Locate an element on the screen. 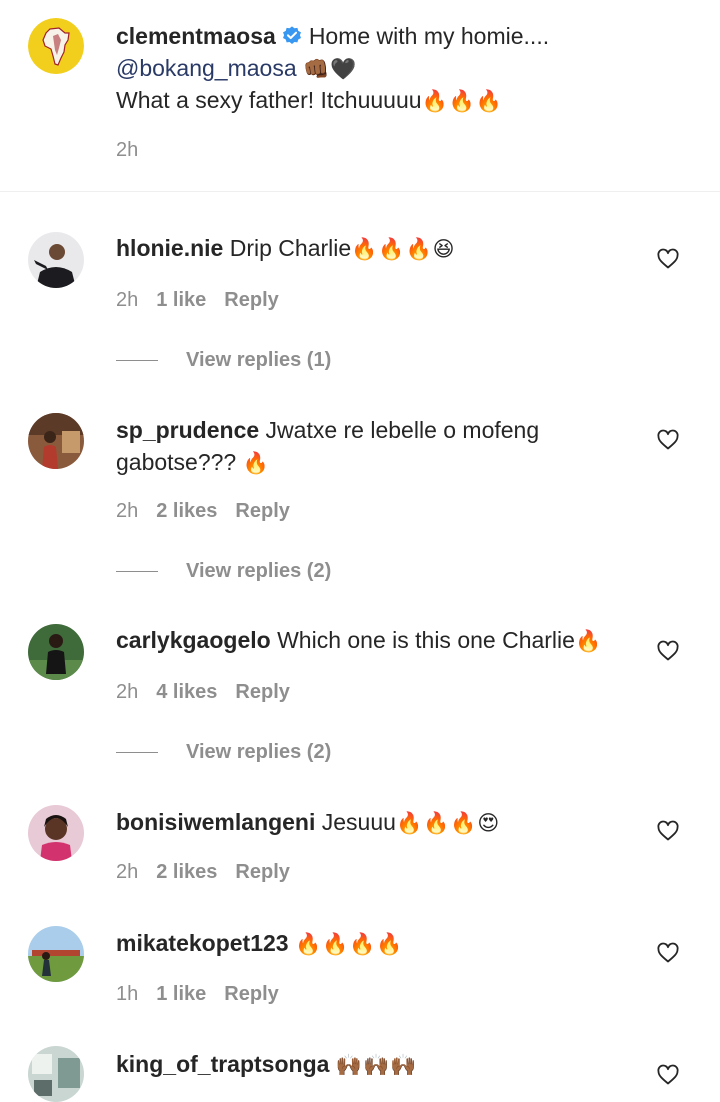 Image resolution: width=720 pixels, height=1102 pixels. comment-time: 1h is located at coordinates (127, 994).